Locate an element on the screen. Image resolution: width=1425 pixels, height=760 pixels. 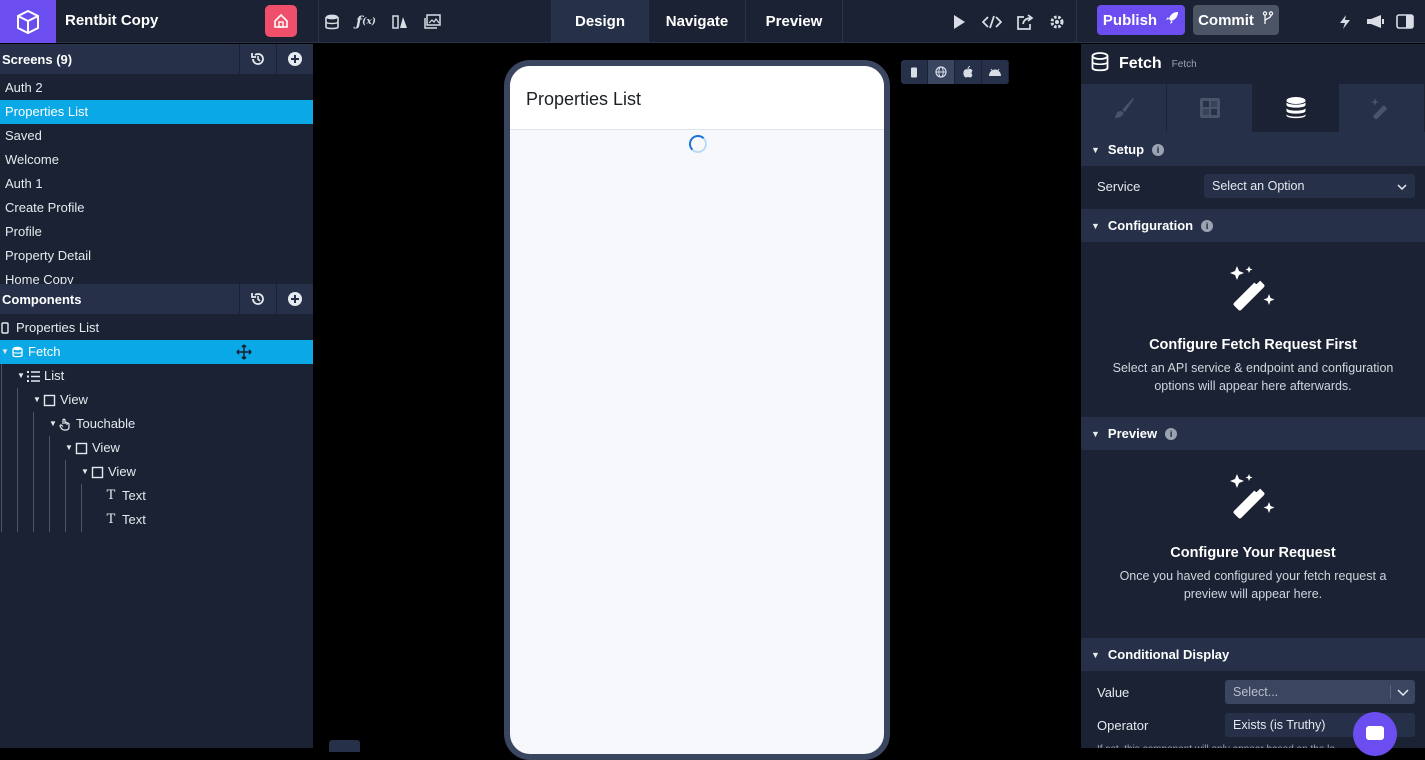
screen-item: Profile is located at coordinates (156, 232).